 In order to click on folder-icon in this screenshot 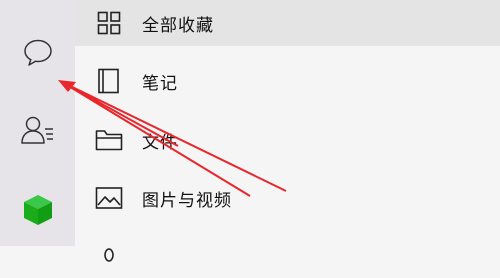, I will do `click(109, 140)`.